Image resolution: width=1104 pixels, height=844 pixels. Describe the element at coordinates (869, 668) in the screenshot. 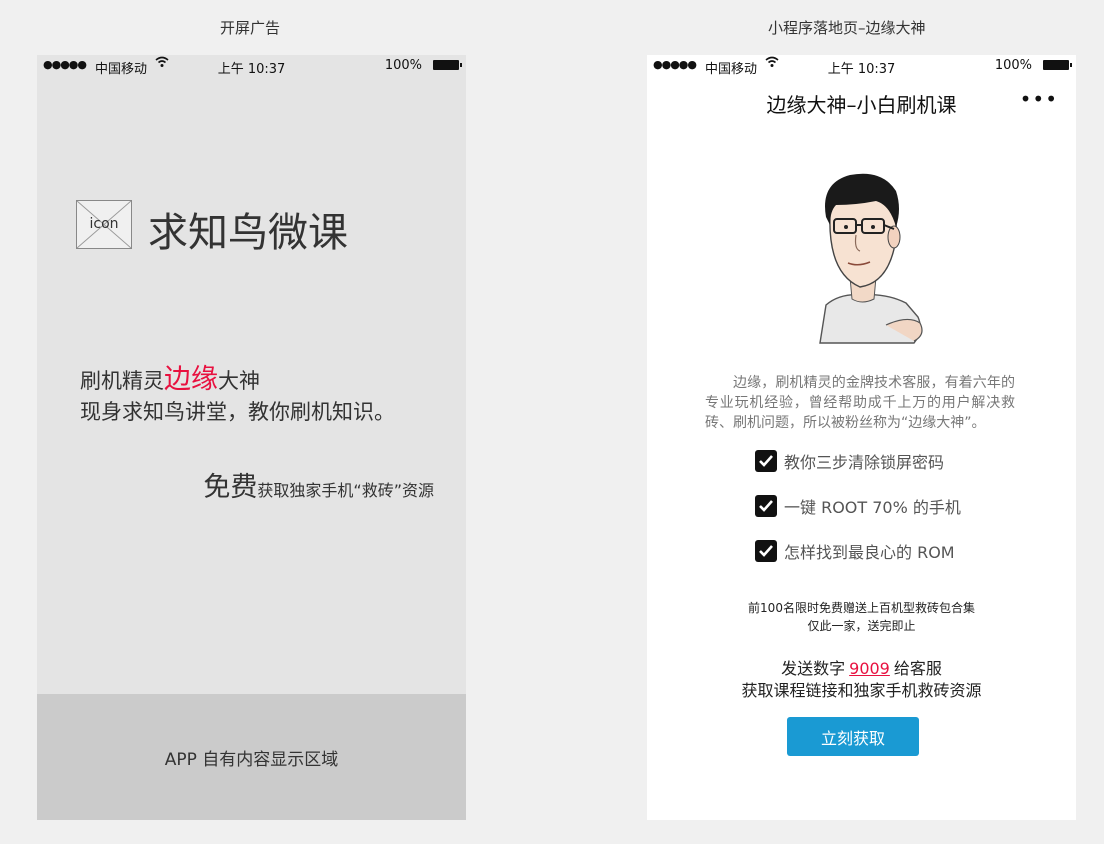

I see `send-code: 9009` at that location.